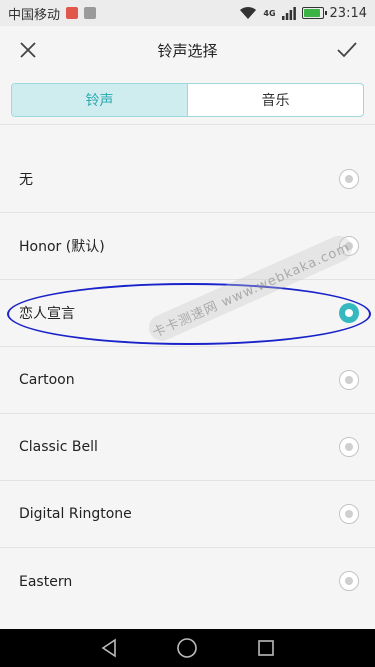  I want to click on list-item: Digital Ringtone, so click(187, 514).